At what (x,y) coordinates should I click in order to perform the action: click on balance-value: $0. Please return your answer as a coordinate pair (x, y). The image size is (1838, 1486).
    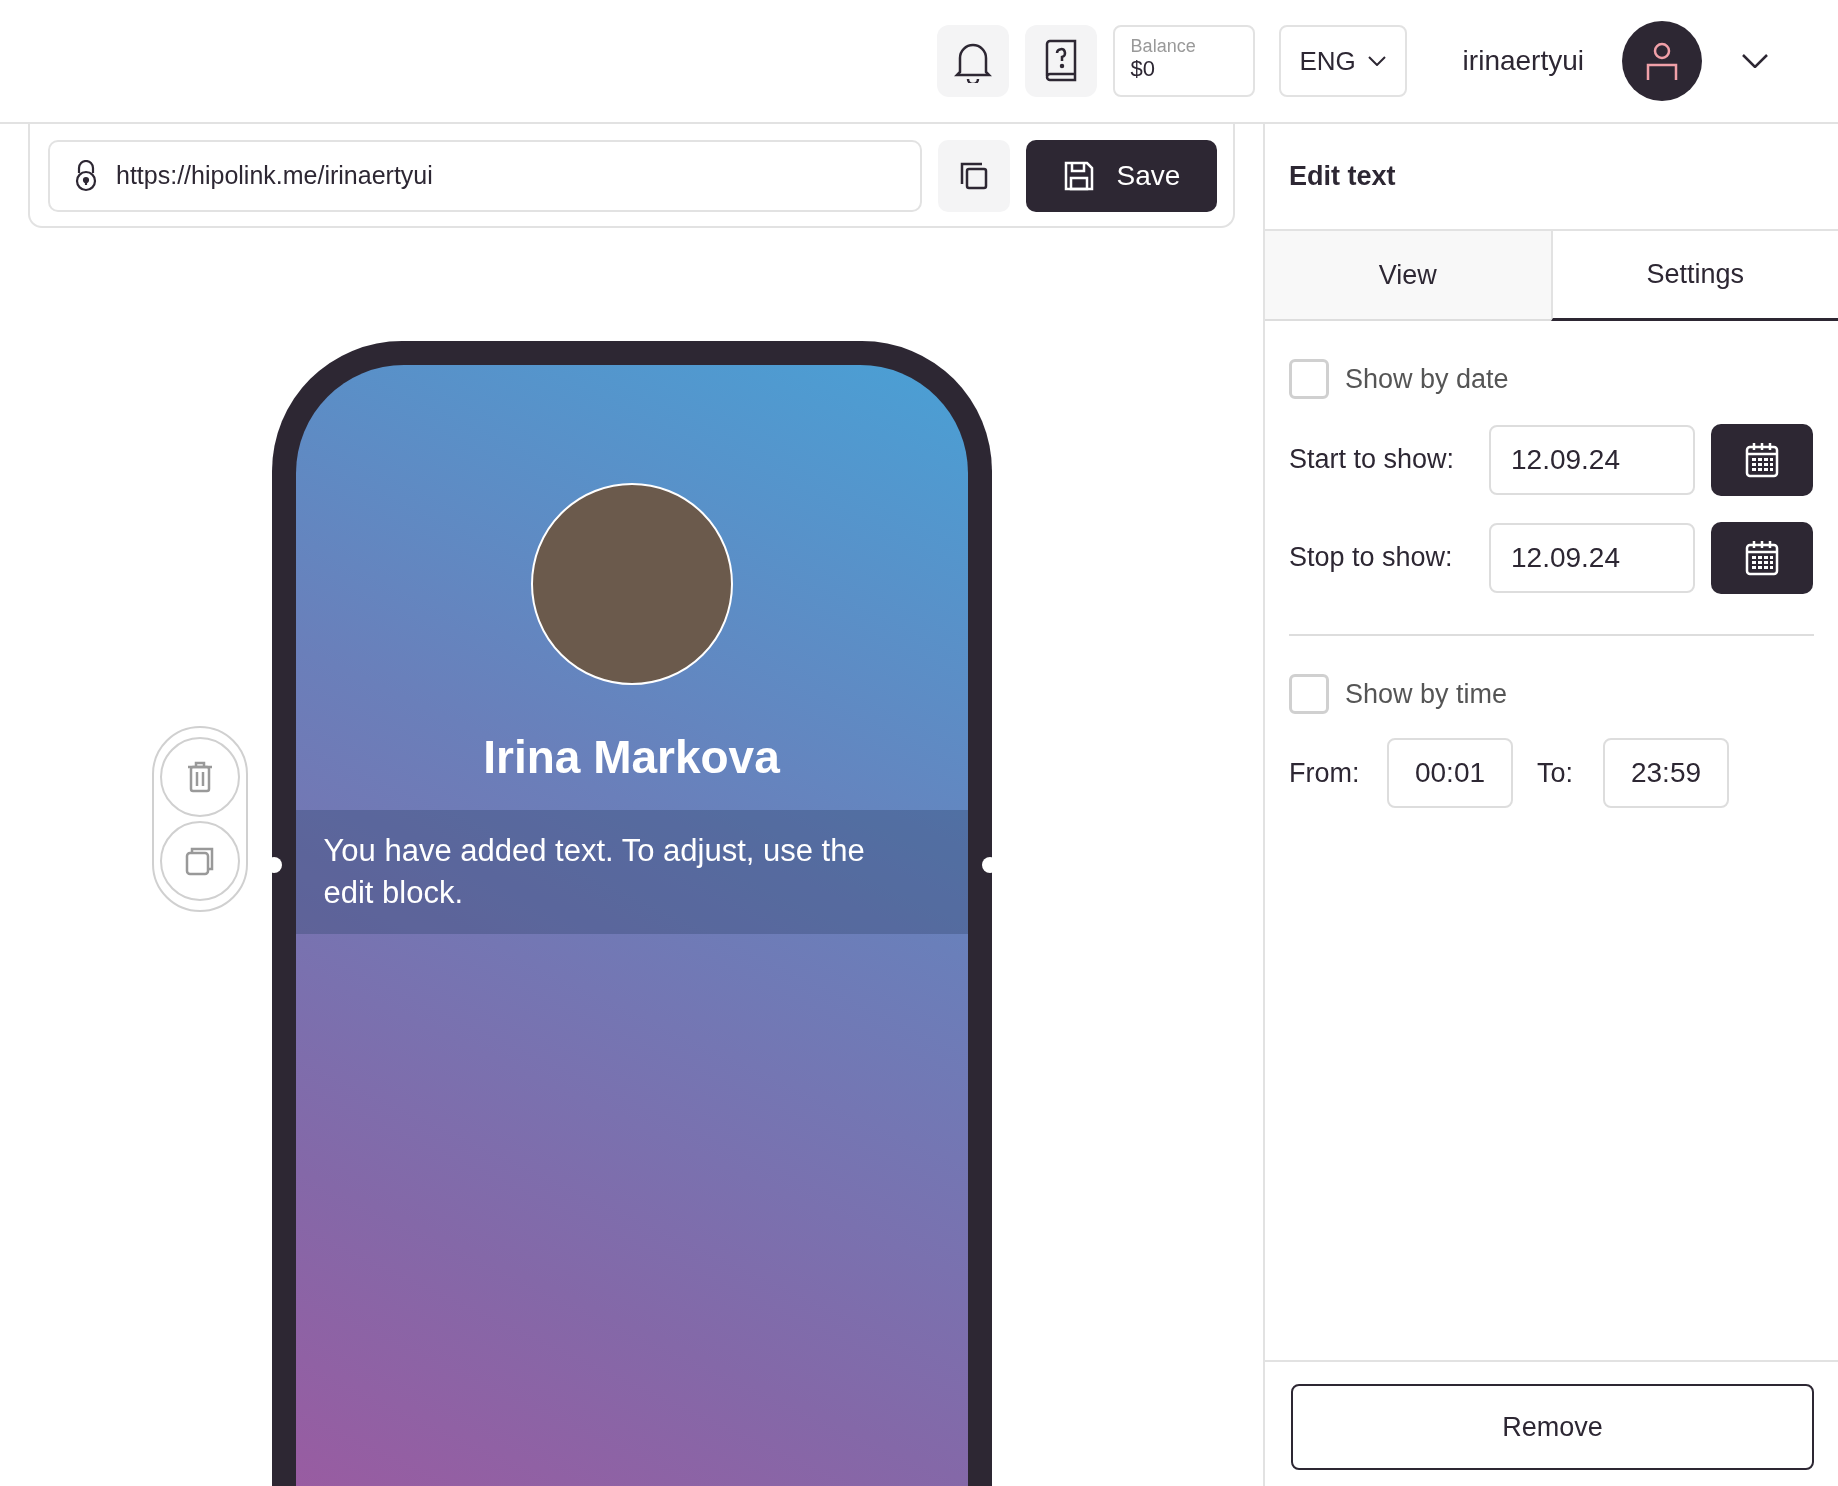
    Looking at the image, I should click on (1143, 68).